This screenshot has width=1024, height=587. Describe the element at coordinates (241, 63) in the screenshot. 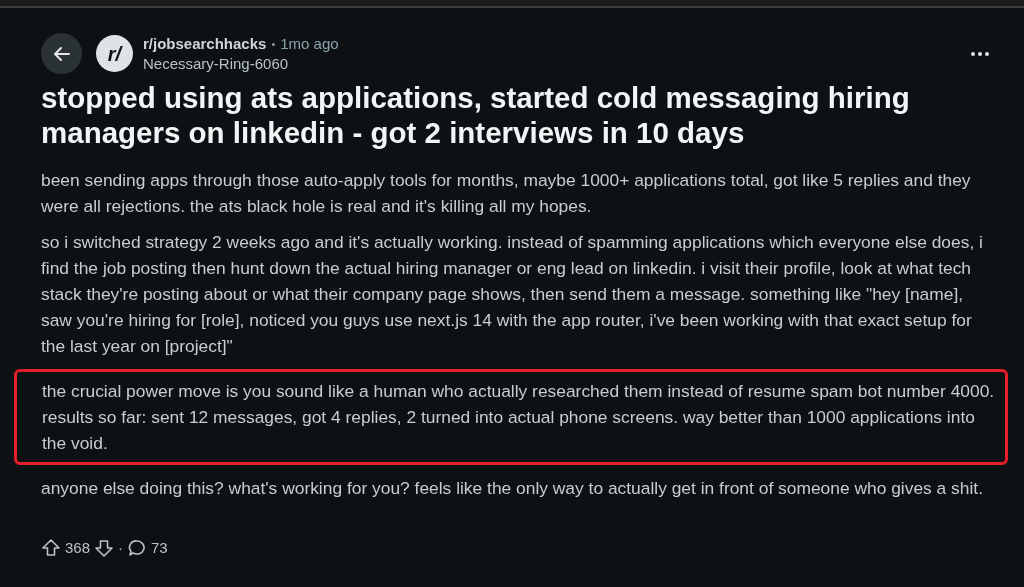

I see `author-link: Necessary-Ring-6060` at that location.